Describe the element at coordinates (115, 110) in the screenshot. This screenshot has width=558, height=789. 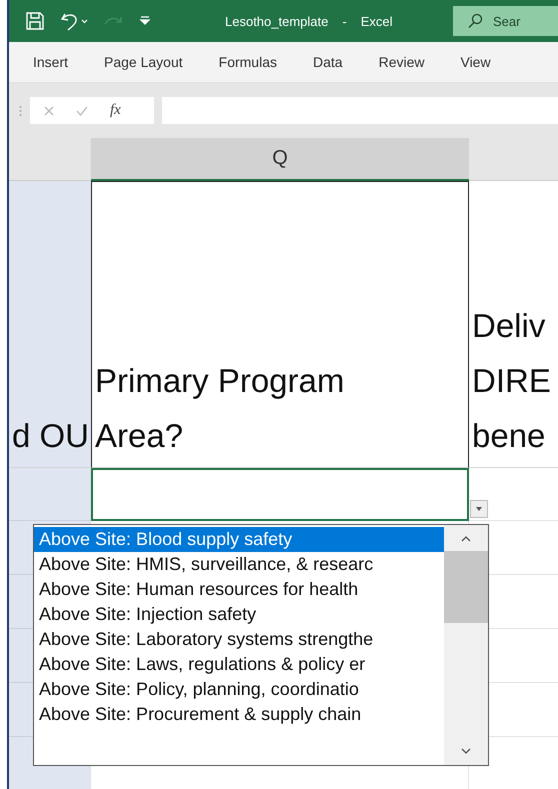
I see `insert-function-label: fx` at that location.